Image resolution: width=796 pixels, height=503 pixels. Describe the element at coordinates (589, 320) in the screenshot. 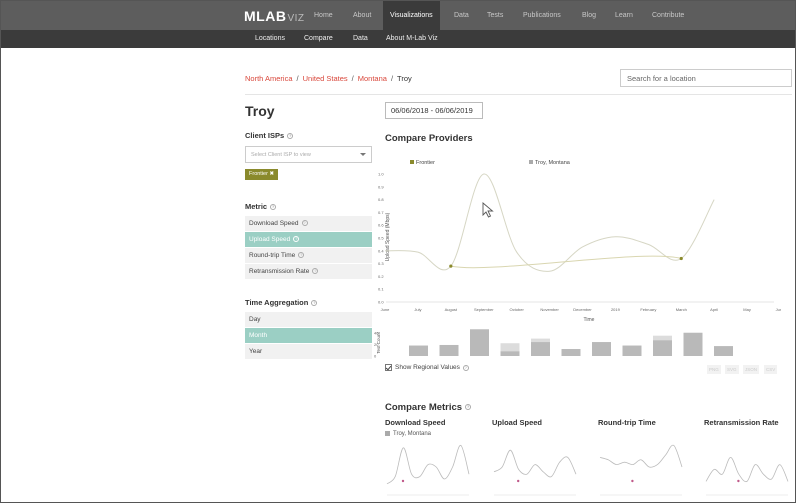

I see `x-axis-label: Time` at that location.